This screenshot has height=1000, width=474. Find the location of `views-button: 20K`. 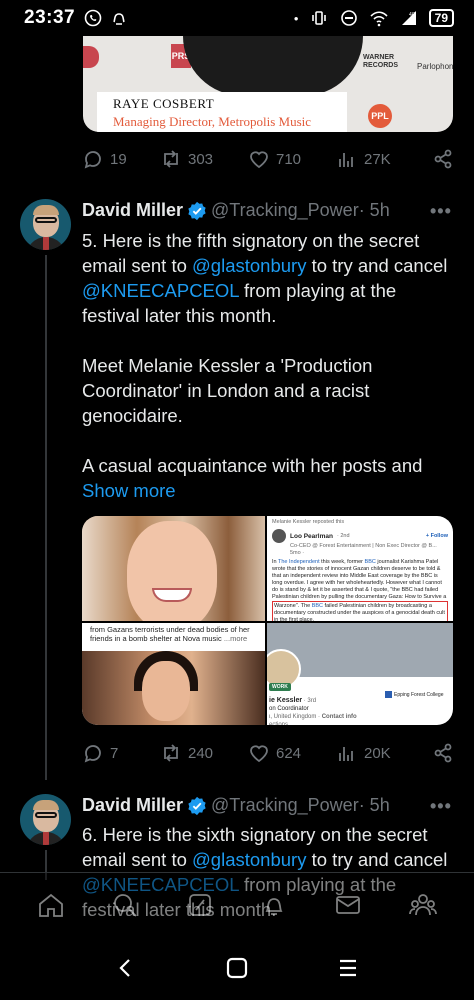

views-button: 20K is located at coordinates (379, 753).